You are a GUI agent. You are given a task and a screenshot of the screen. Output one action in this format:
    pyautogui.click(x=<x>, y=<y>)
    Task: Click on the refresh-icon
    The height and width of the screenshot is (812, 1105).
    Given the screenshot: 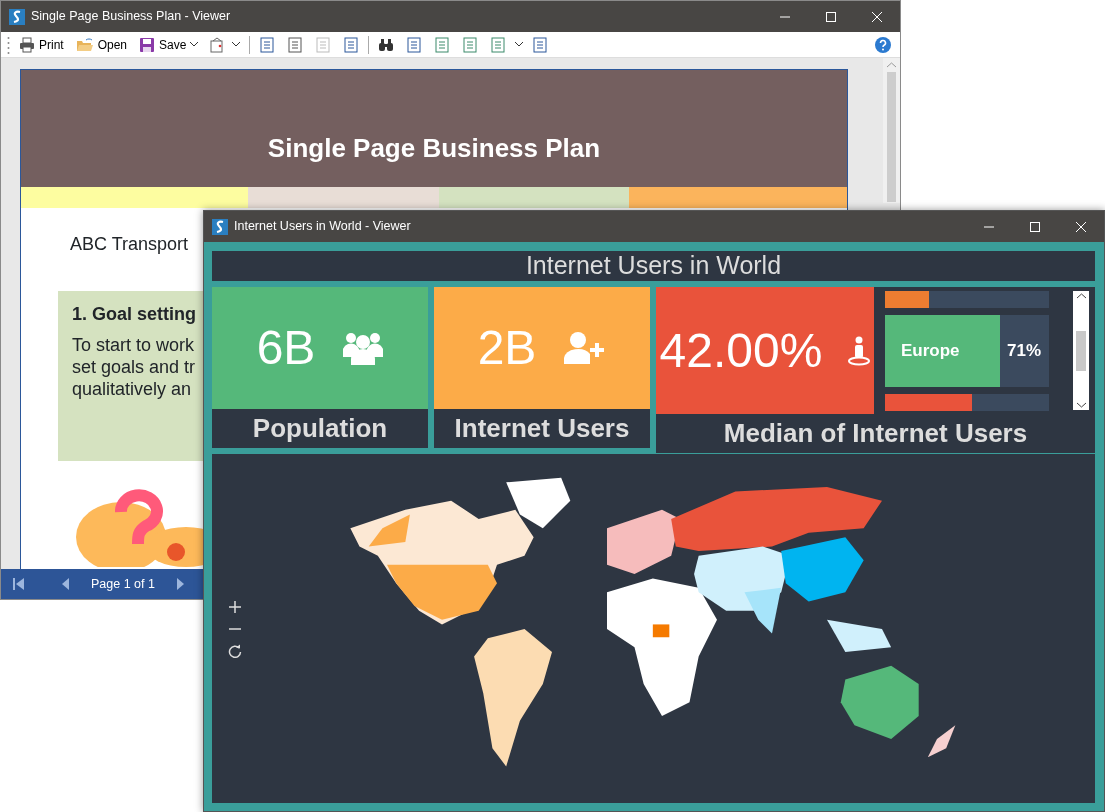 What is the action you would take?
    pyautogui.click(x=235, y=650)
    